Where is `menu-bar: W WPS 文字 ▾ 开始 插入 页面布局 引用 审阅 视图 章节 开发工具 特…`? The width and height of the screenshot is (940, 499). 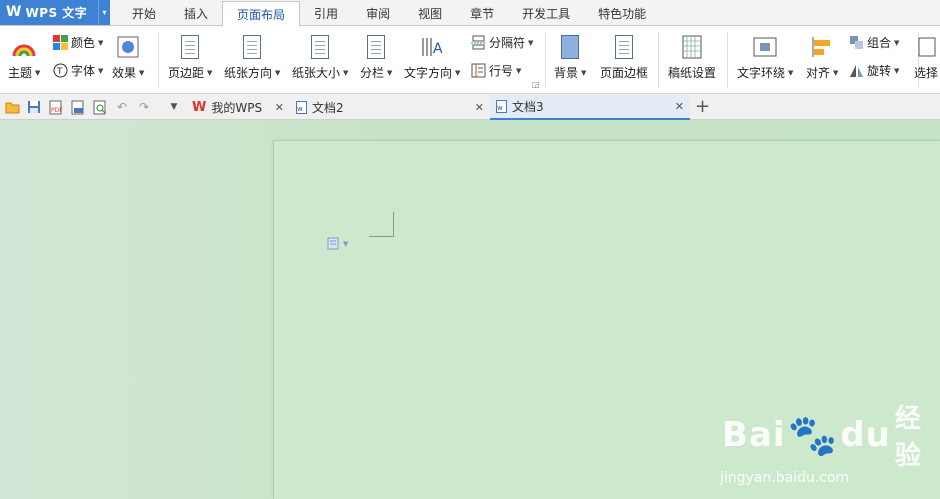 menu-bar: W WPS 文字 ▾ 开始 插入 页面布局 引用 审阅 视图 章节 开发工具 特… is located at coordinates (470, 13).